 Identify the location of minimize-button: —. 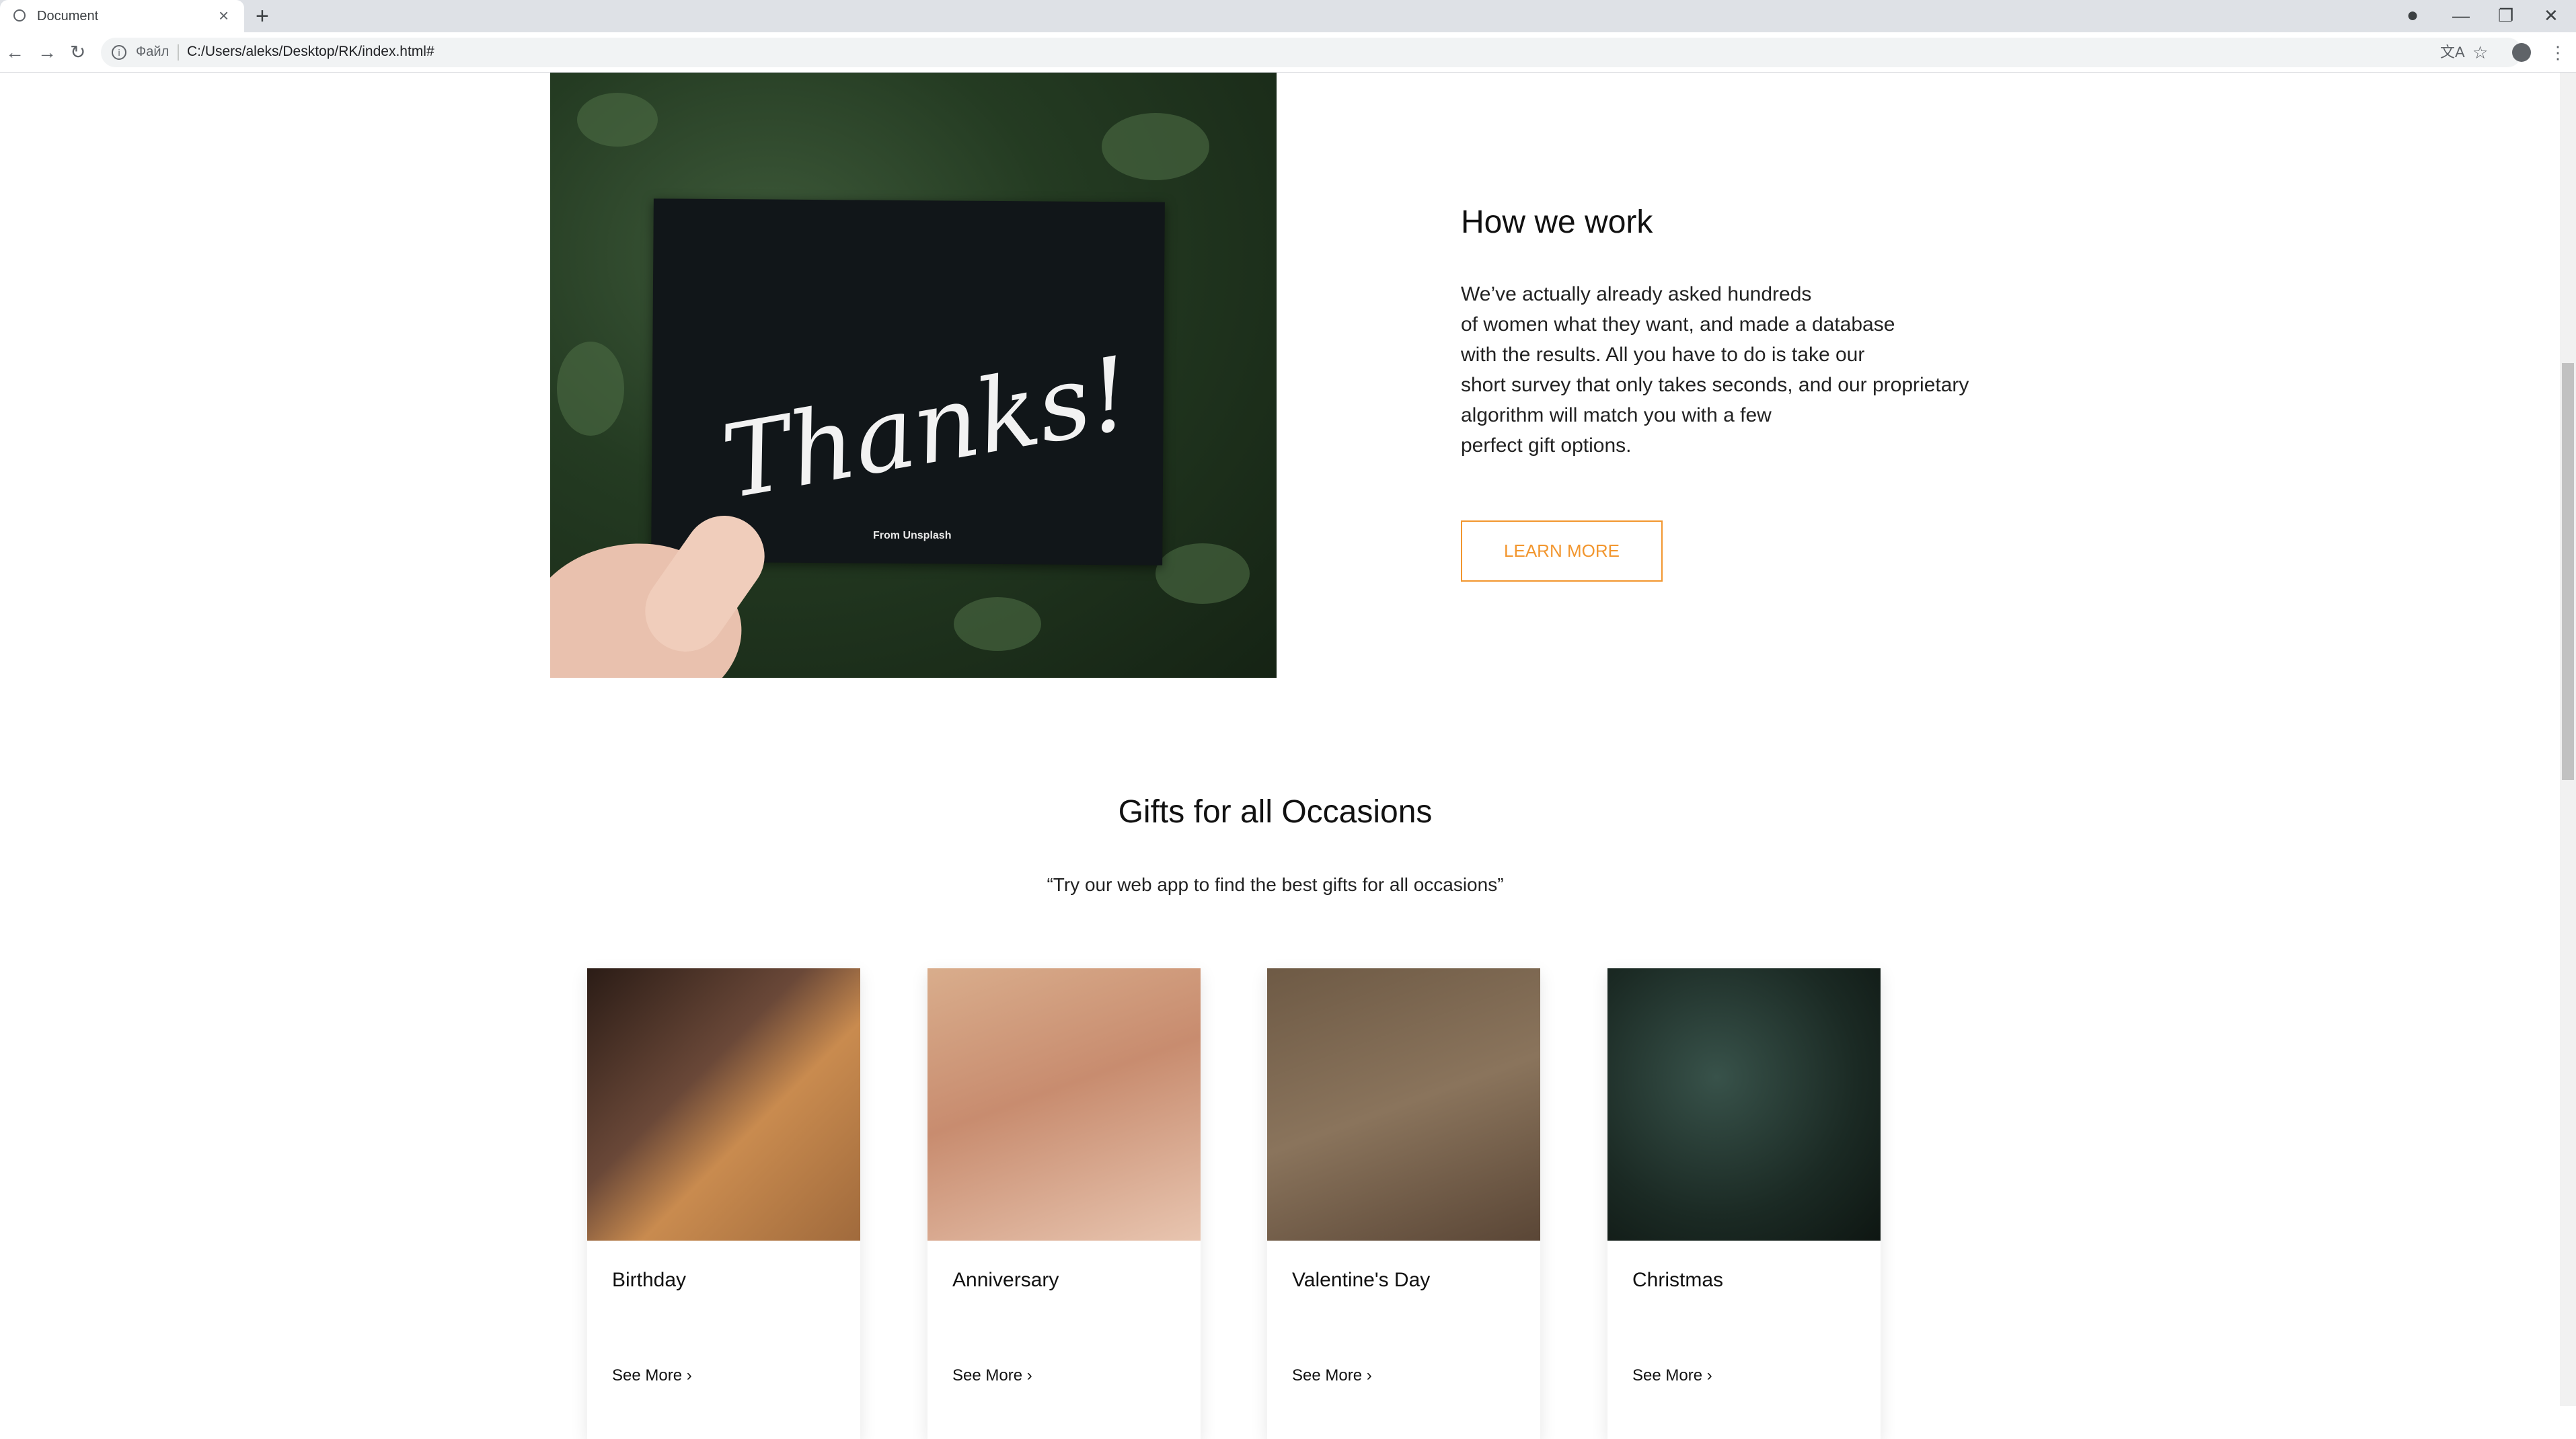
(2461, 15).